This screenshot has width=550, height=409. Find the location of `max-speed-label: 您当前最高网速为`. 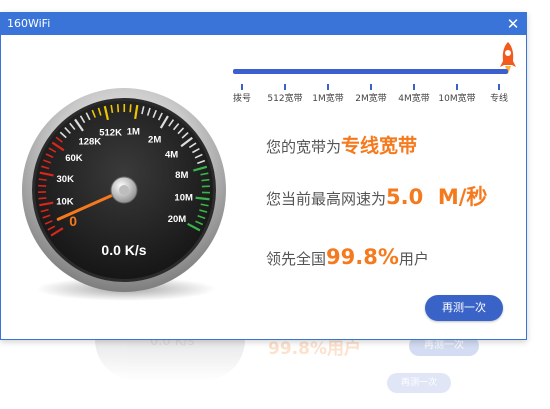

max-speed-label: 您当前最高网速为 is located at coordinates (326, 199).